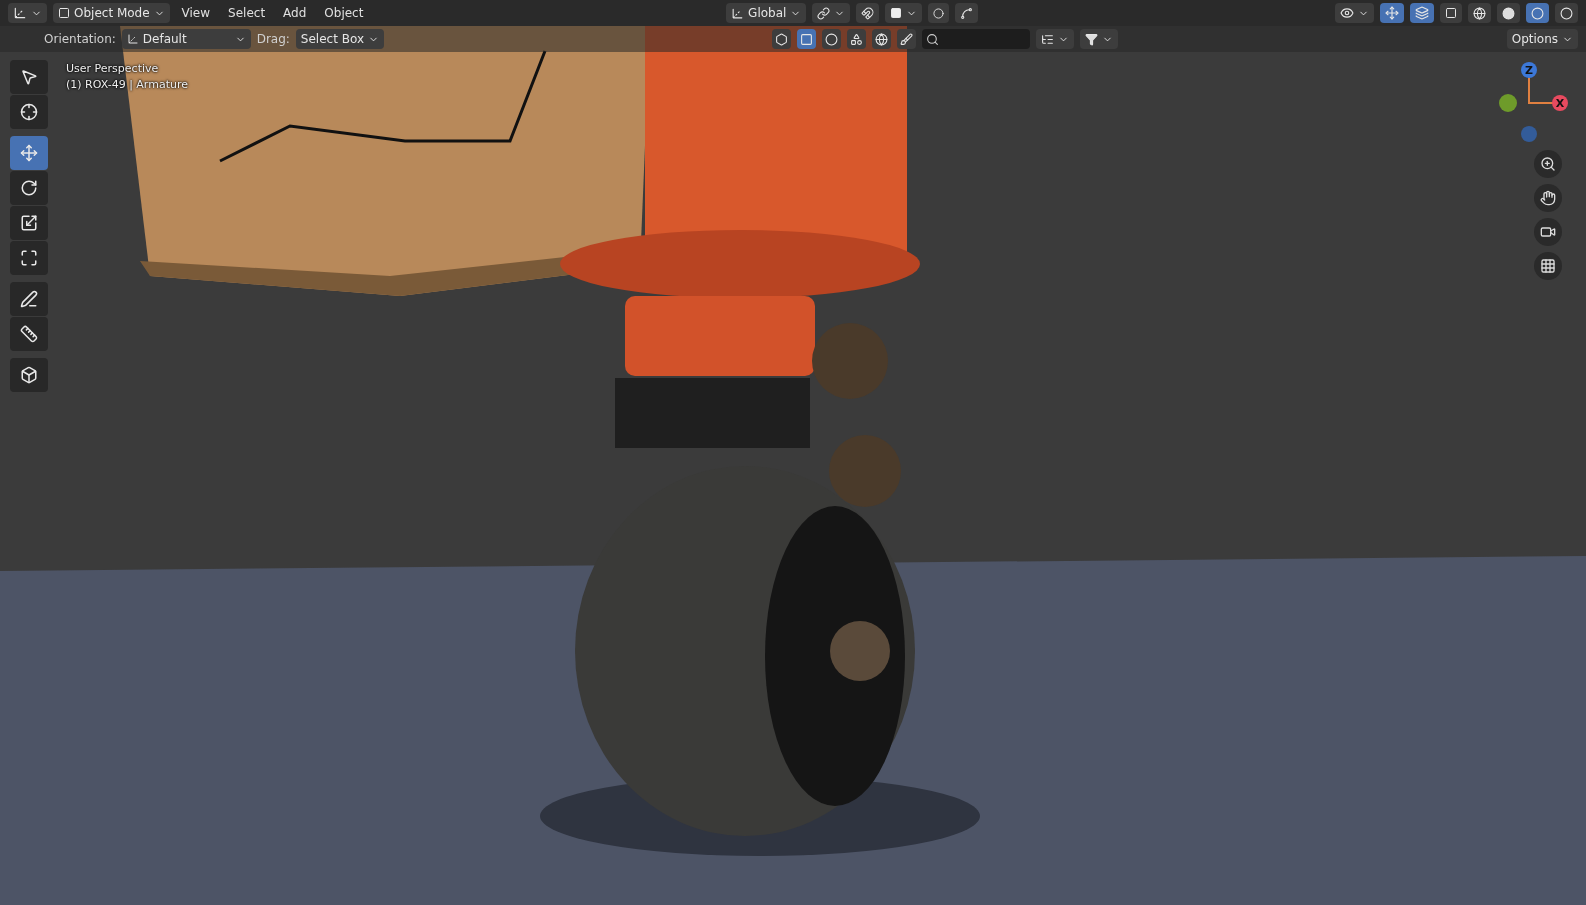 This screenshot has width=1586, height=905. I want to click on snap-target-button, so click(904, 13).